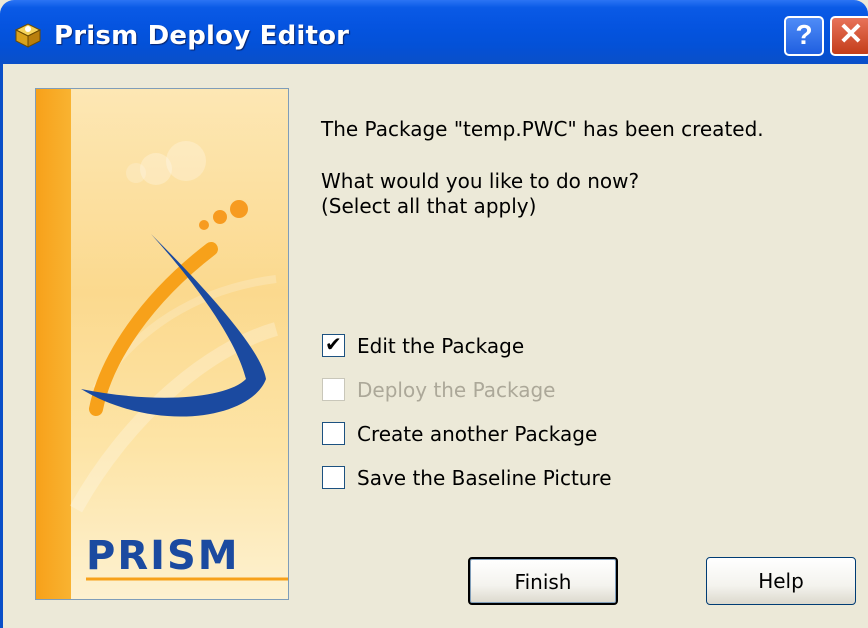 This screenshot has width=868, height=628. I want to click on prompt-hint: (Select all that apply), so click(429, 206).